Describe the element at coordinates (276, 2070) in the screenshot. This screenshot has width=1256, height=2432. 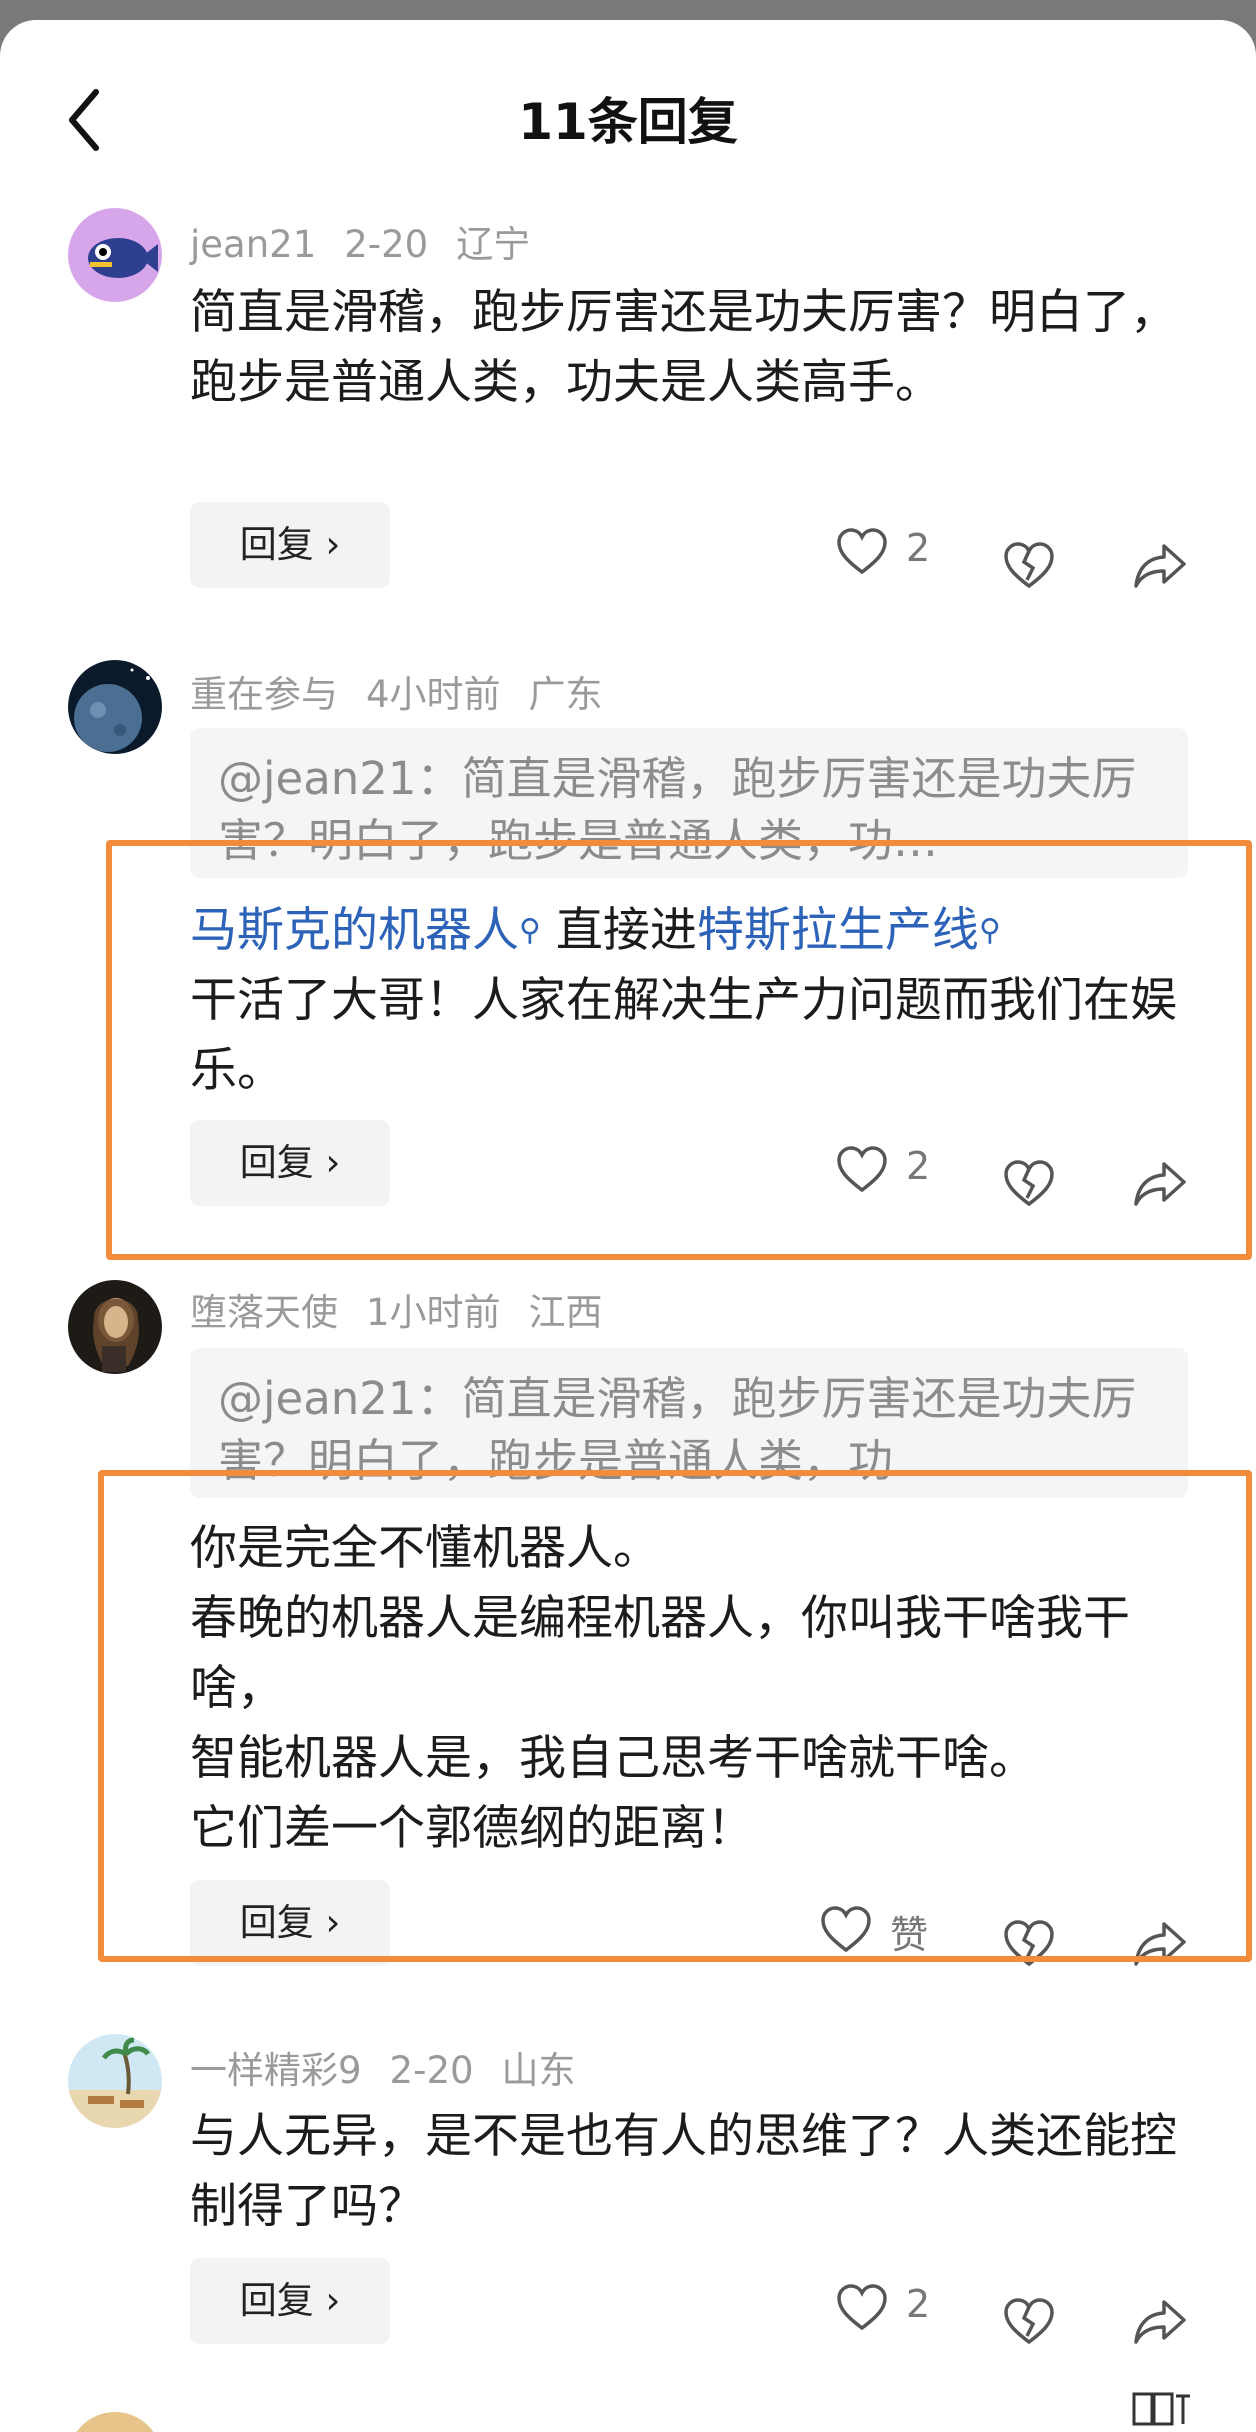
I see `username: 一样精彩9` at that location.